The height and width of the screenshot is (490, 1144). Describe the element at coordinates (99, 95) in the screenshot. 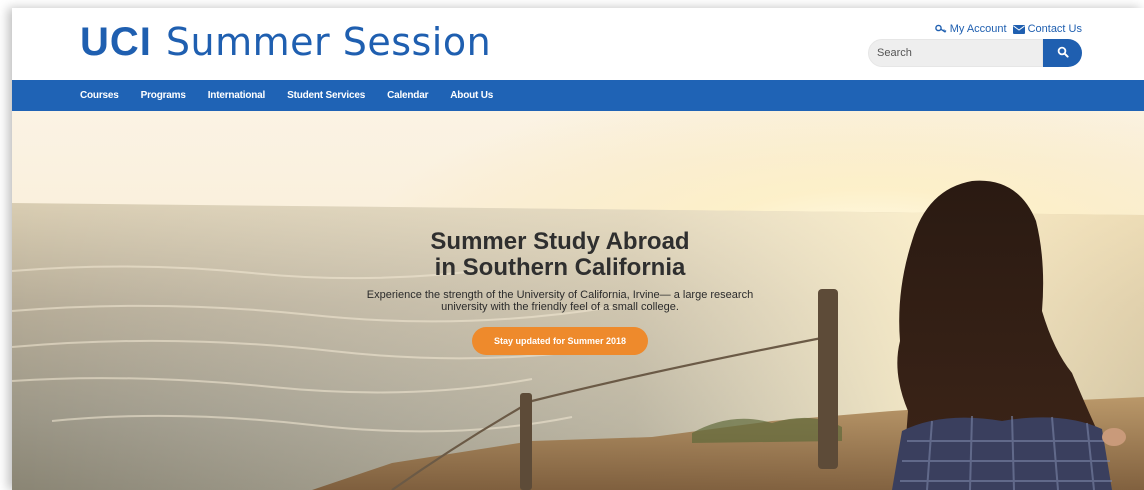

I see `nav-item-courses: Courses` at that location.